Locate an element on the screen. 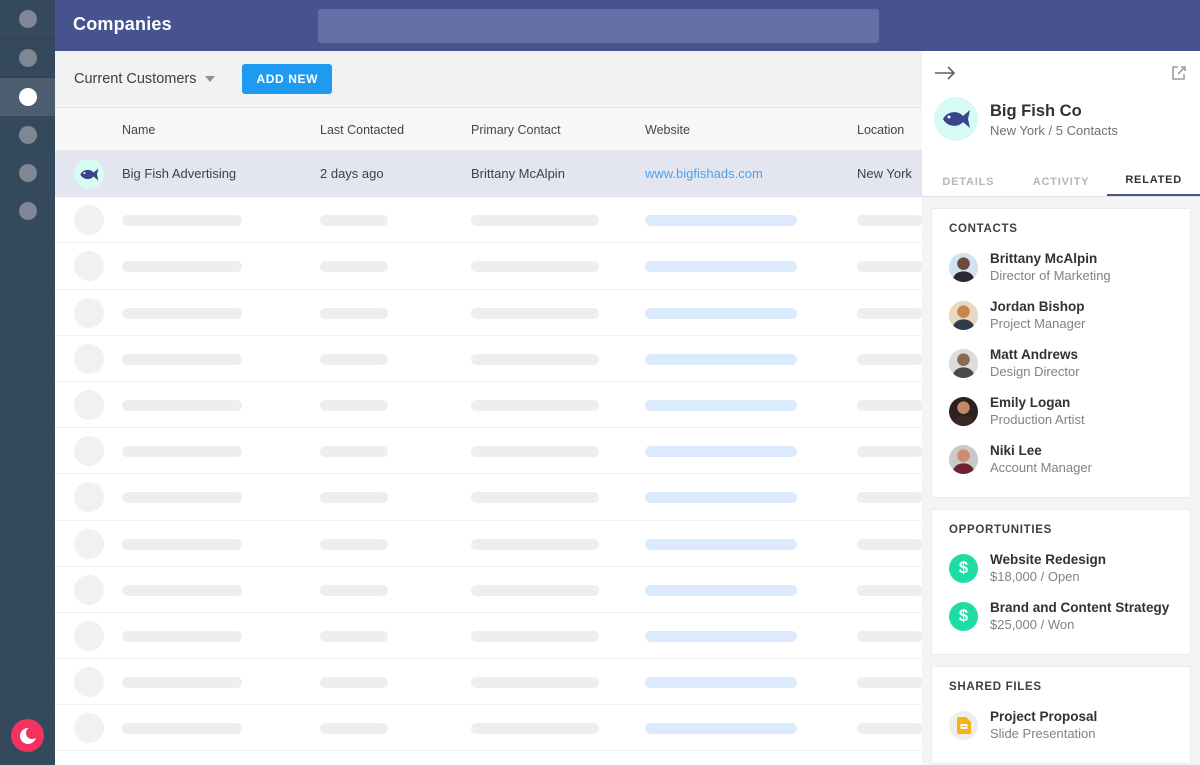 Image resolution: width=1200 pixels, height=765 pixels. cell-website: www.bigfishads.com is located at coordinates (704, 173).